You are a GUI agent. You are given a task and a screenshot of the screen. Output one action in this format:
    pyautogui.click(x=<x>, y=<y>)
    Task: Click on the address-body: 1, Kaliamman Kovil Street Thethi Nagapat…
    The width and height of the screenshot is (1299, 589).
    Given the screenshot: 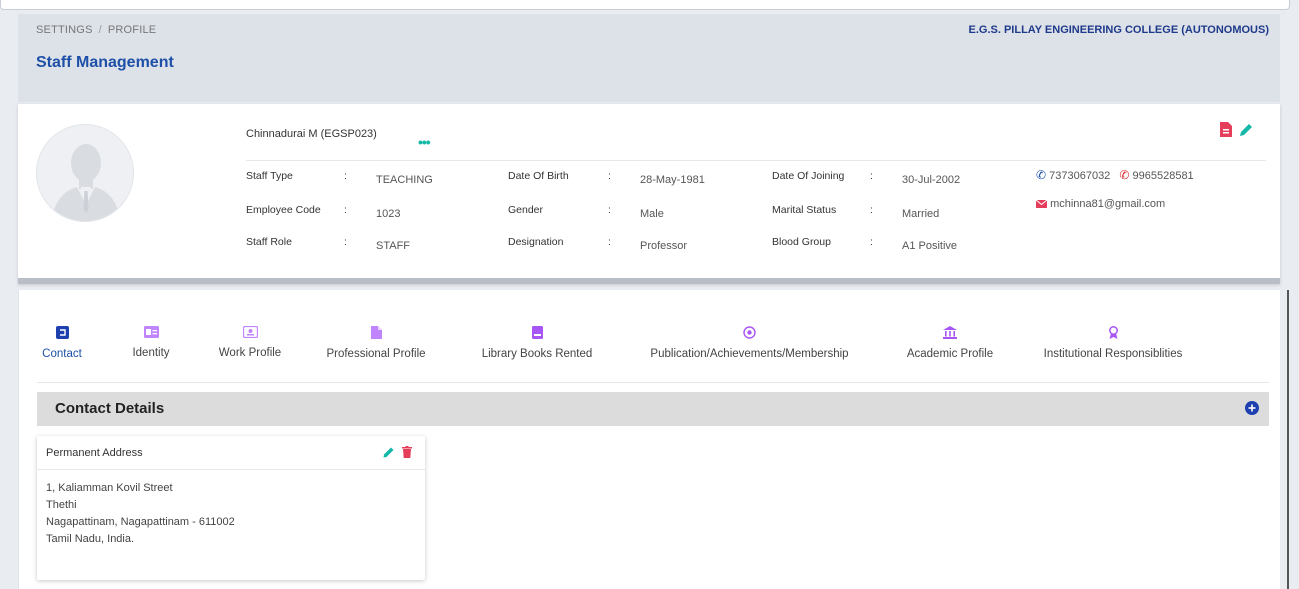 What is the action you would take?
    pyautogui.click(x=231, y=514)
    